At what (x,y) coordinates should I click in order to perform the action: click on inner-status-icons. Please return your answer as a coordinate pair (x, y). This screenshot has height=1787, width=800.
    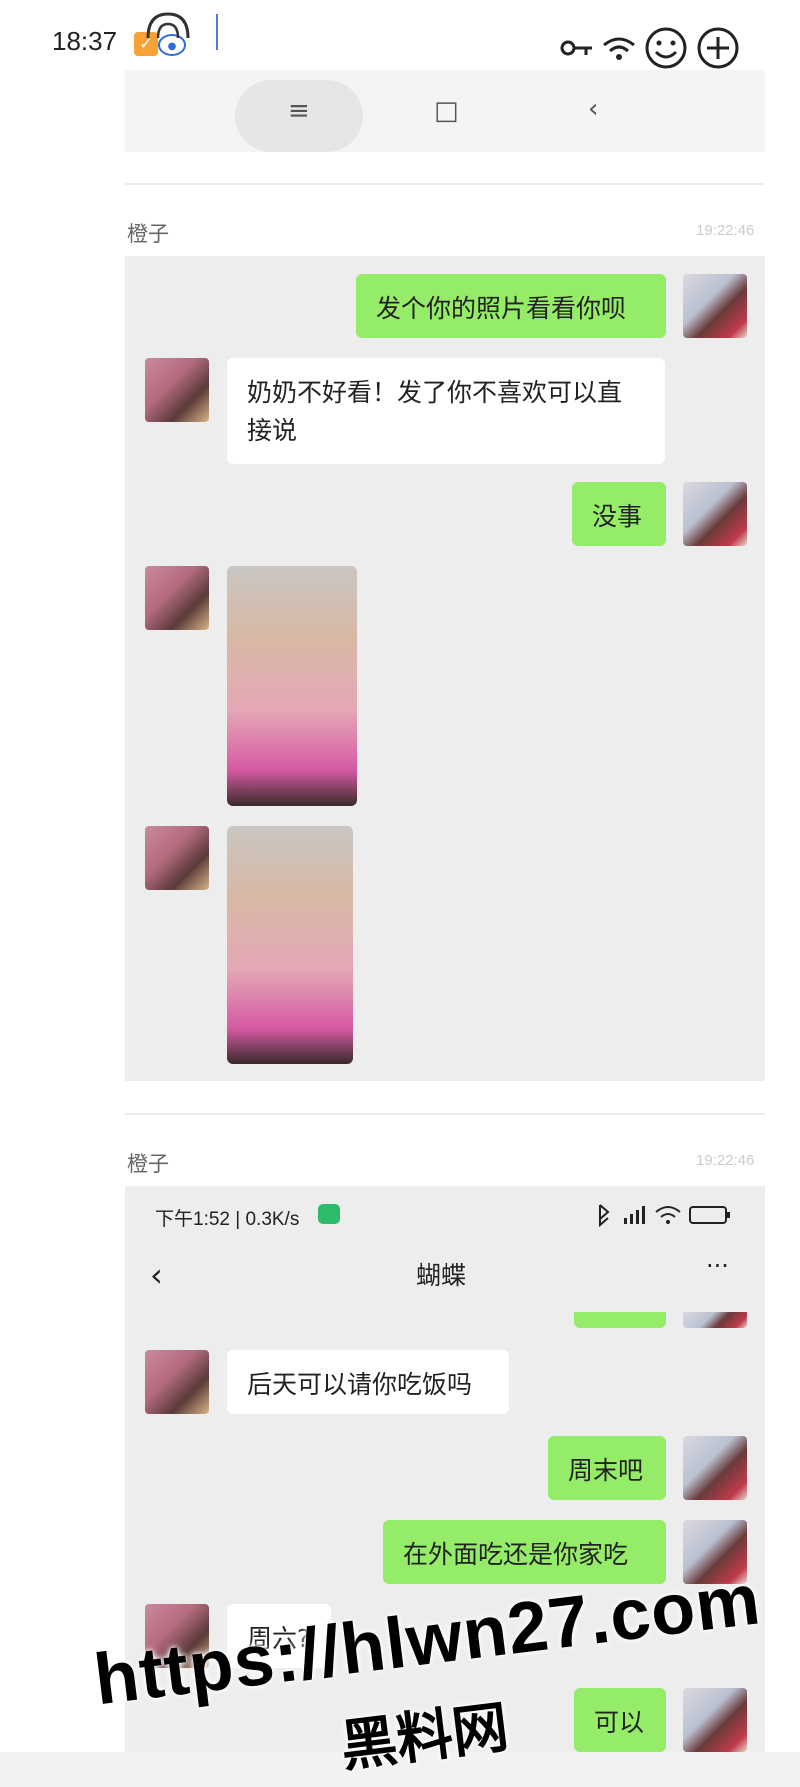
    Looking at the image, I should click on (664, 1216).